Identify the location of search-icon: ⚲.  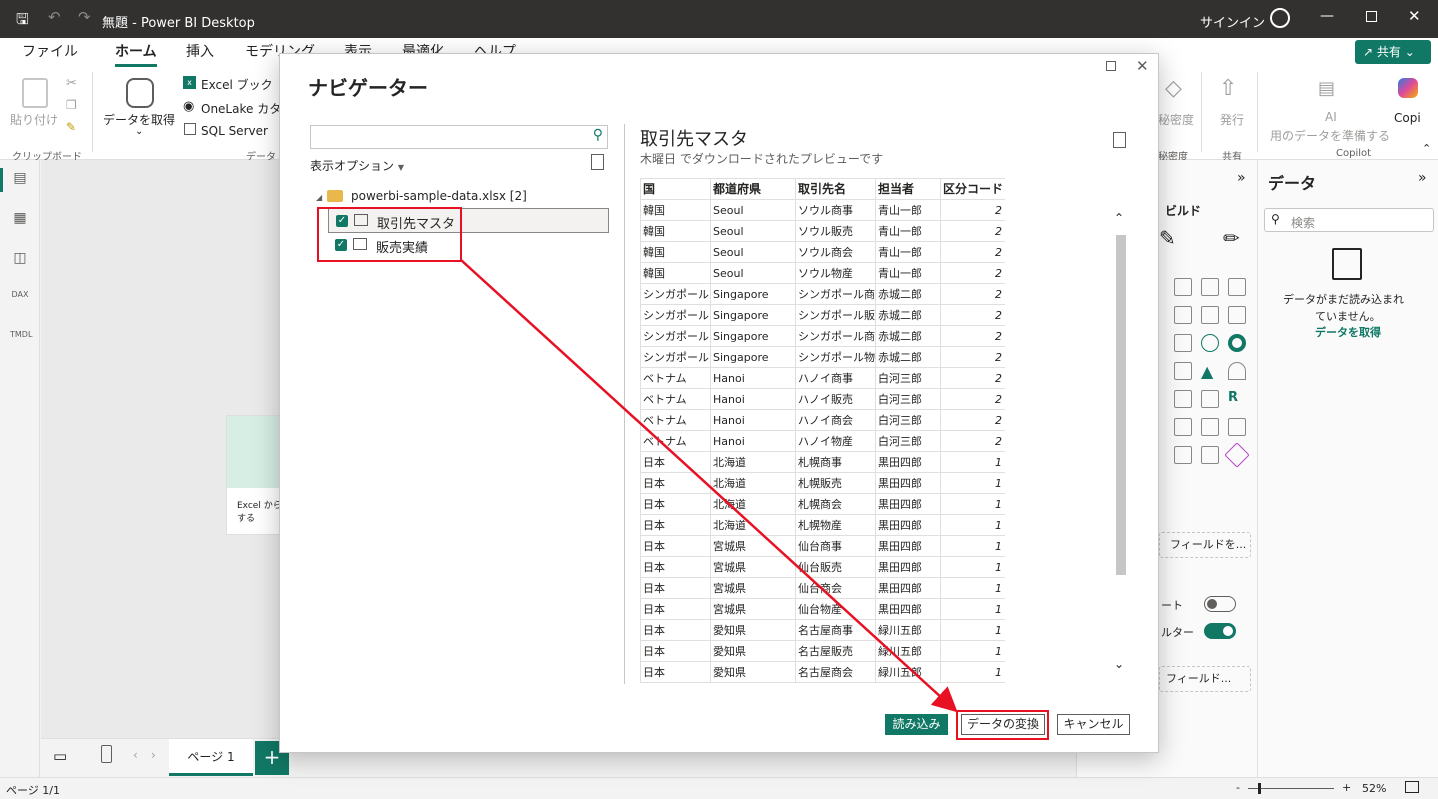
(1275, 219).